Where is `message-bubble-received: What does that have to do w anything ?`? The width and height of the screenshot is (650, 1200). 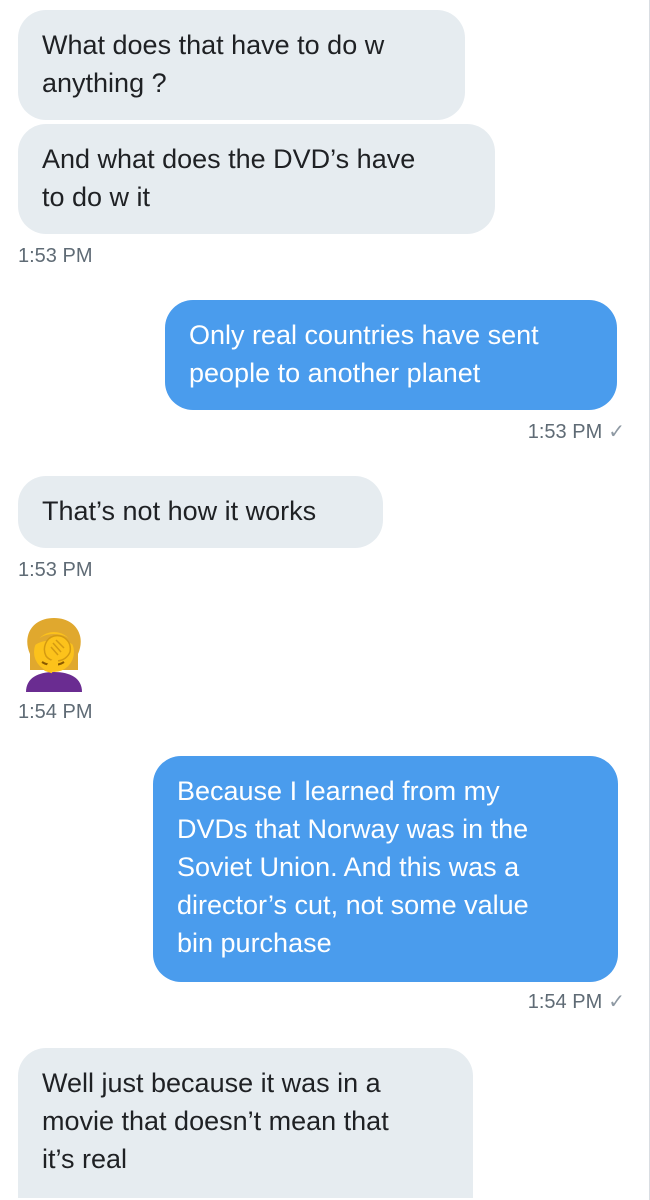
message-bubble-received: What does that have to do w anything ? is located at coordinates (241, 65).